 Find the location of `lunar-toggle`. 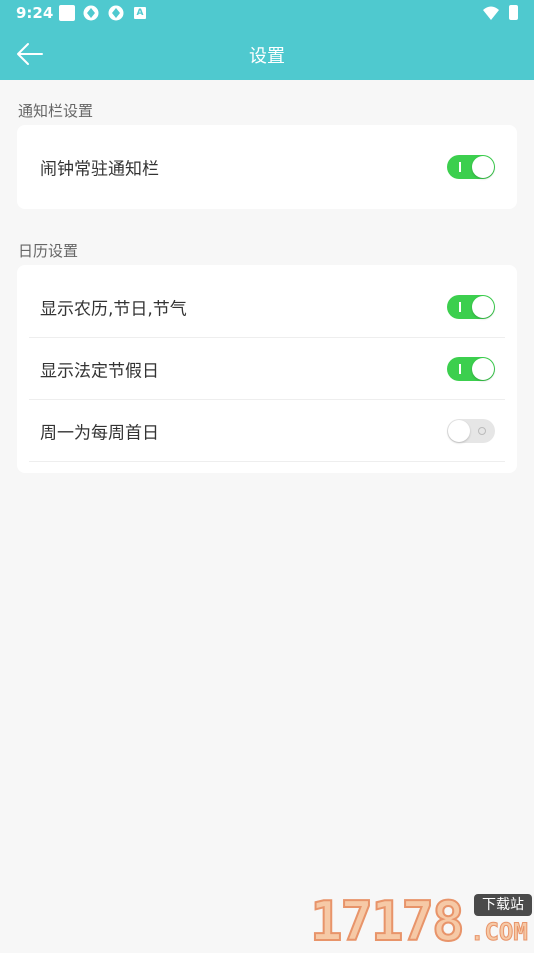

lunar-toggle is located at coordinates (471, 307).